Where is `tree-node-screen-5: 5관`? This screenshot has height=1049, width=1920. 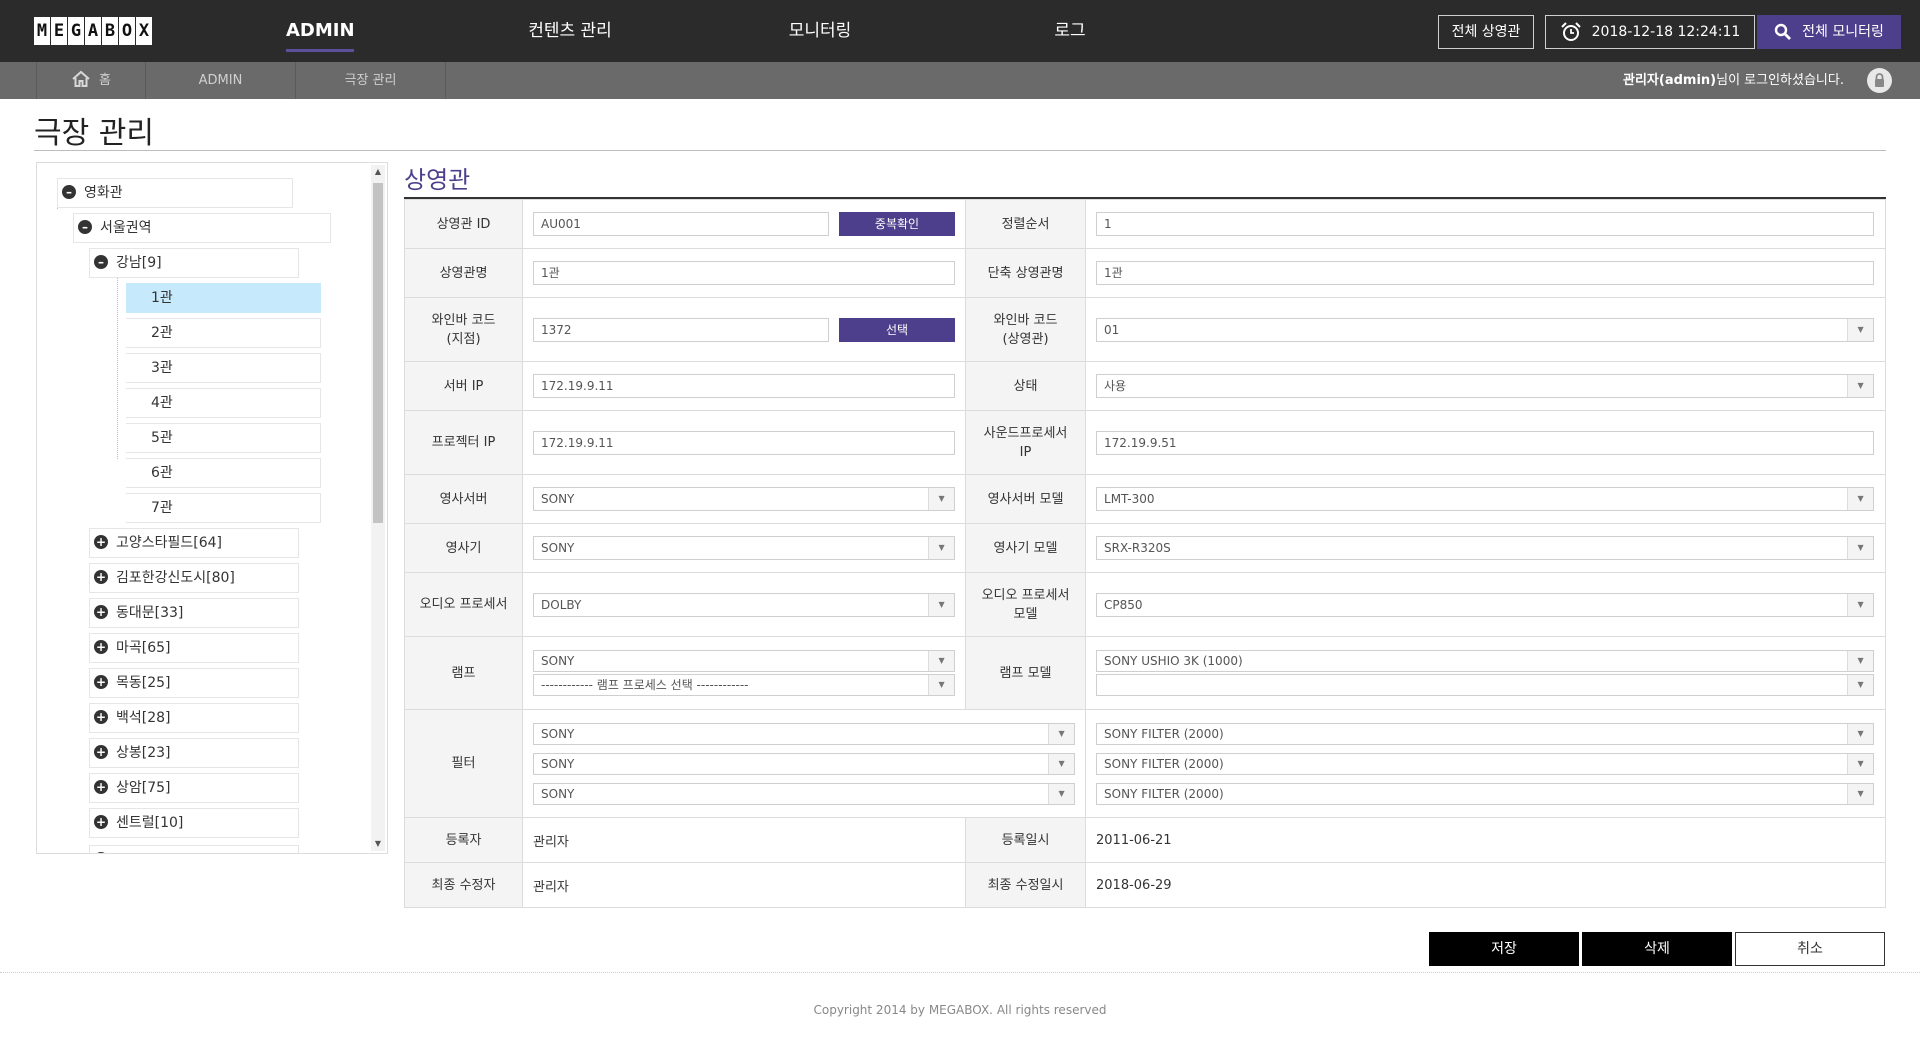
tree-node-screen-5: 5관 is located at coordinates (223, 438).